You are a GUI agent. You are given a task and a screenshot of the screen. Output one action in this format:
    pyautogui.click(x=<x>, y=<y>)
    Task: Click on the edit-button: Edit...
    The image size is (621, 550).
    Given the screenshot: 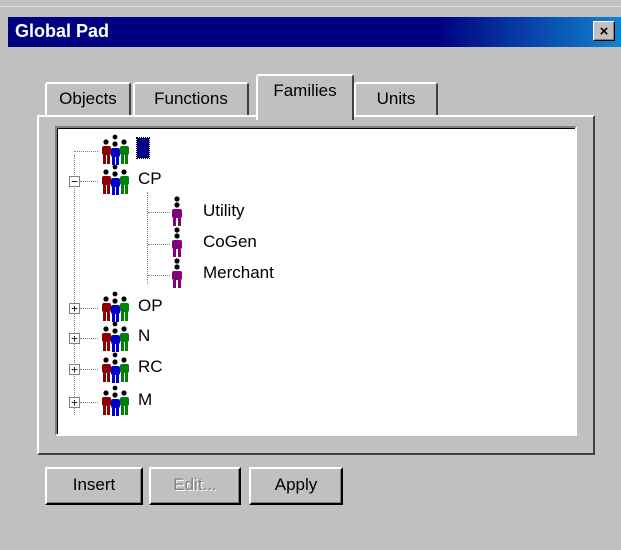 What is the action you would take?
    pyautogui.click(x=195, y=486)
    